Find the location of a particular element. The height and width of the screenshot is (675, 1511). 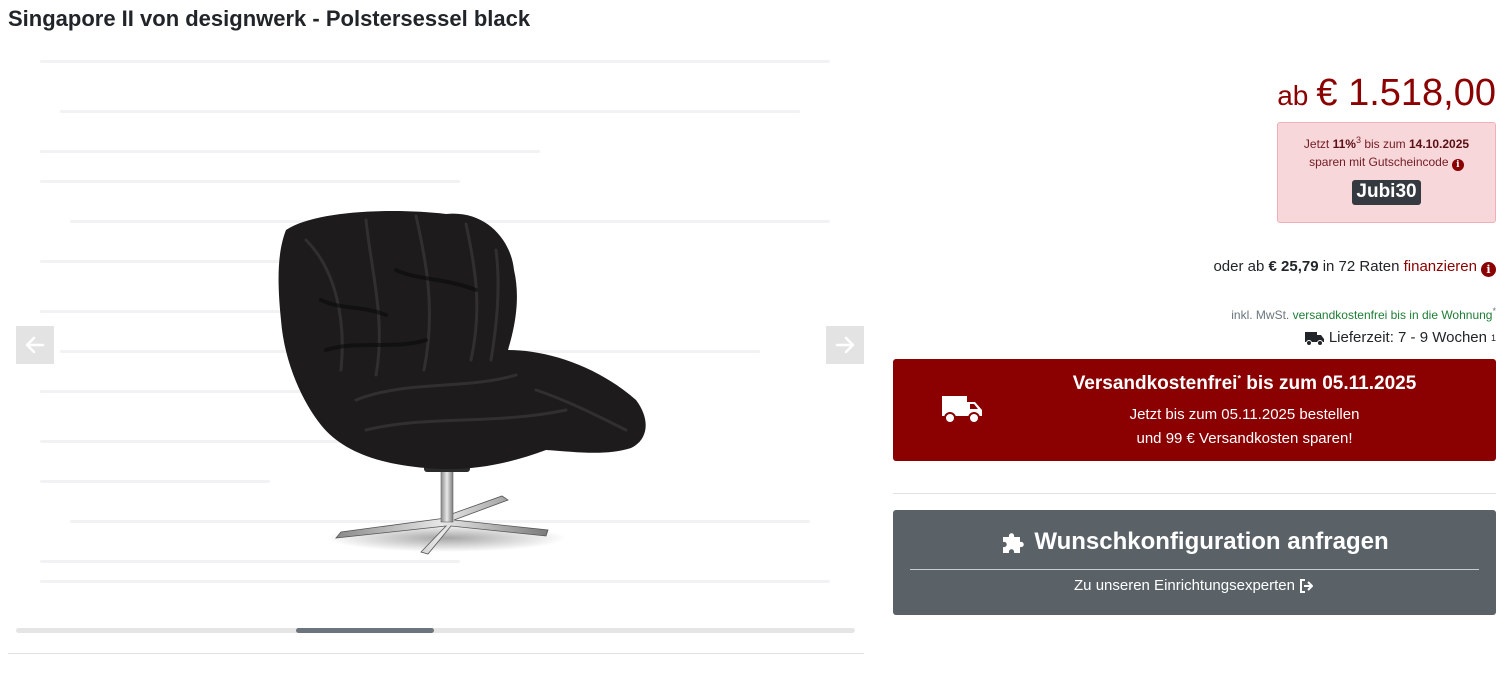

price: ab € 1.518,00 is located at coordinates (1386, 93).